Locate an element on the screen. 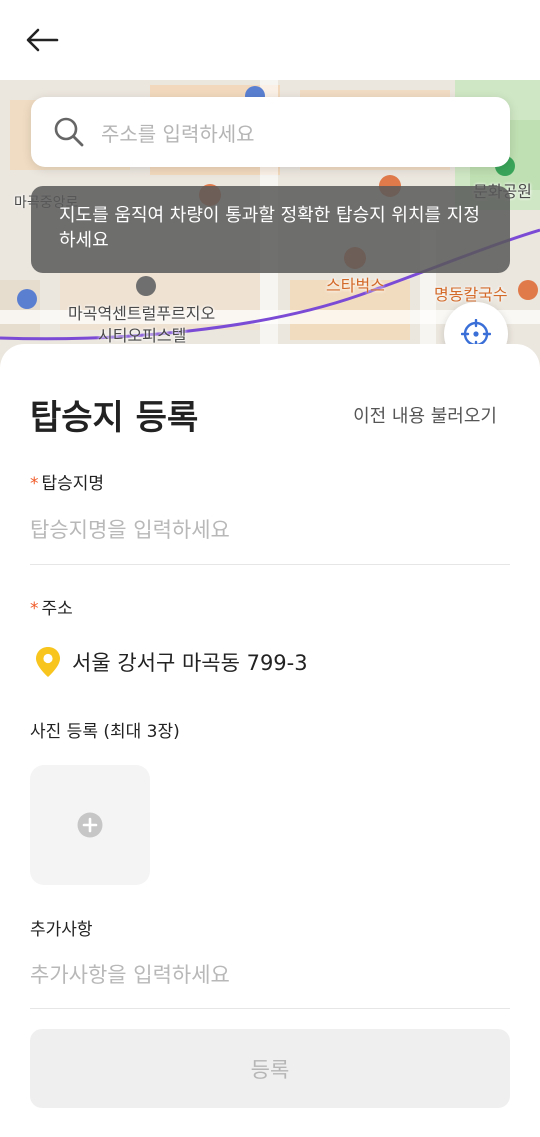  pickup-name-input: 탑승지명을 입력하세요 is located at coordinates (270, 529).